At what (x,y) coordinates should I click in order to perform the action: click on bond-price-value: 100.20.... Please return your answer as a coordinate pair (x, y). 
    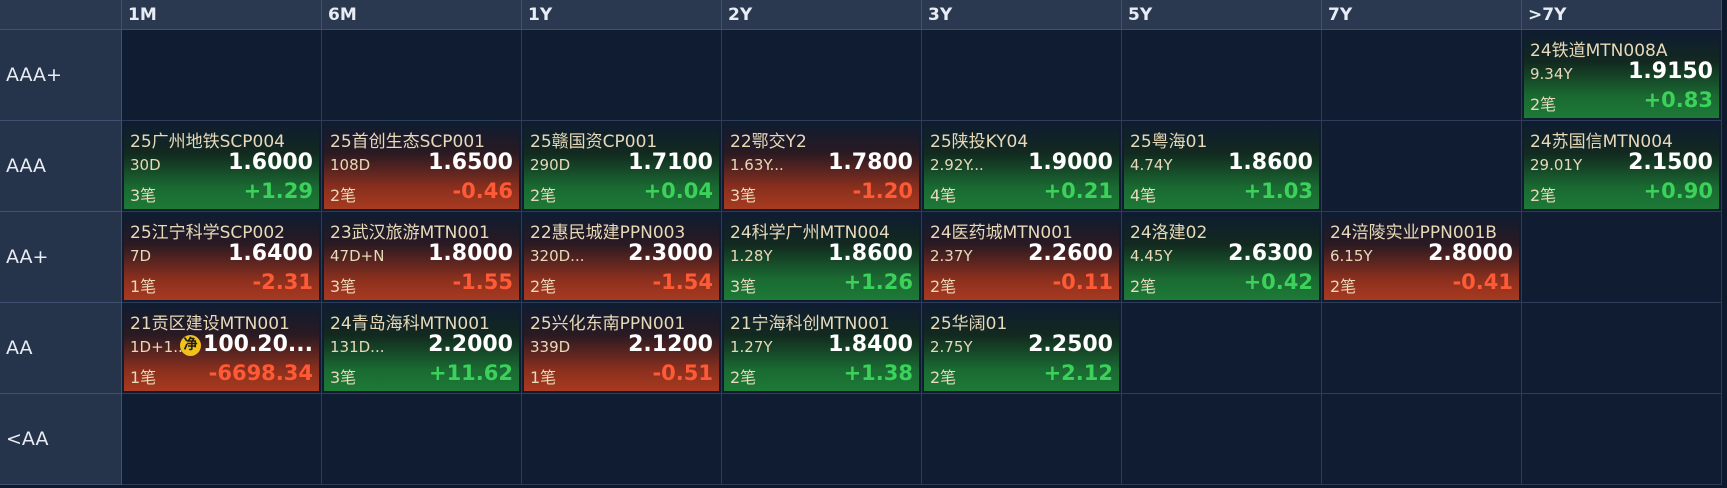
    Looking at the image, I should click on (258, 344).